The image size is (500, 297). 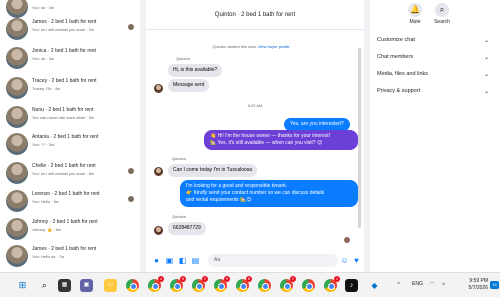 I want to click on chevron-up-icon: ⌃, so click(x=398, y=285).